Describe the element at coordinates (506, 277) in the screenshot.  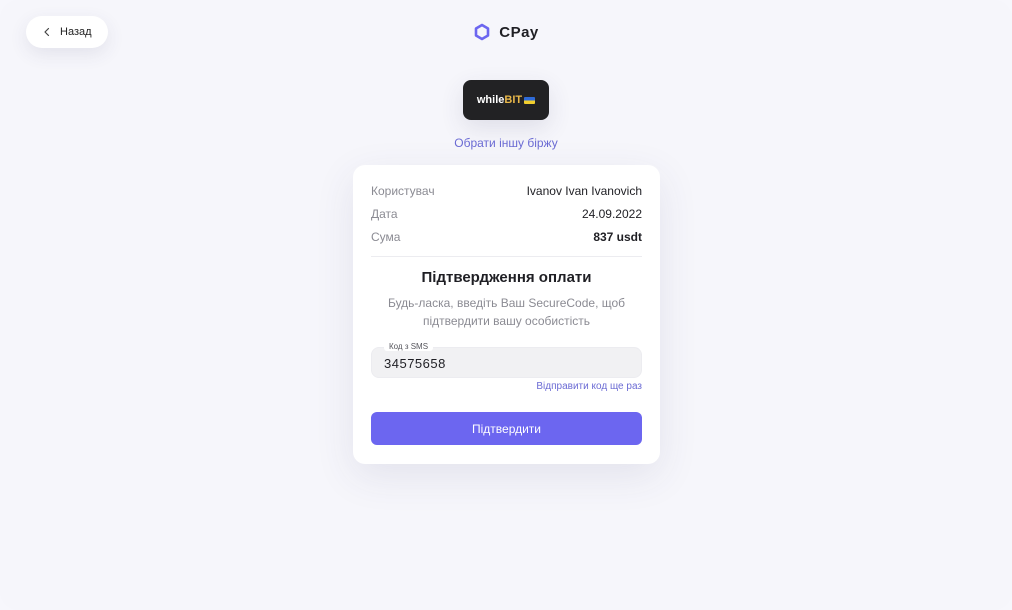
I see `confirm-title: Підтвердження оплати` at that location.